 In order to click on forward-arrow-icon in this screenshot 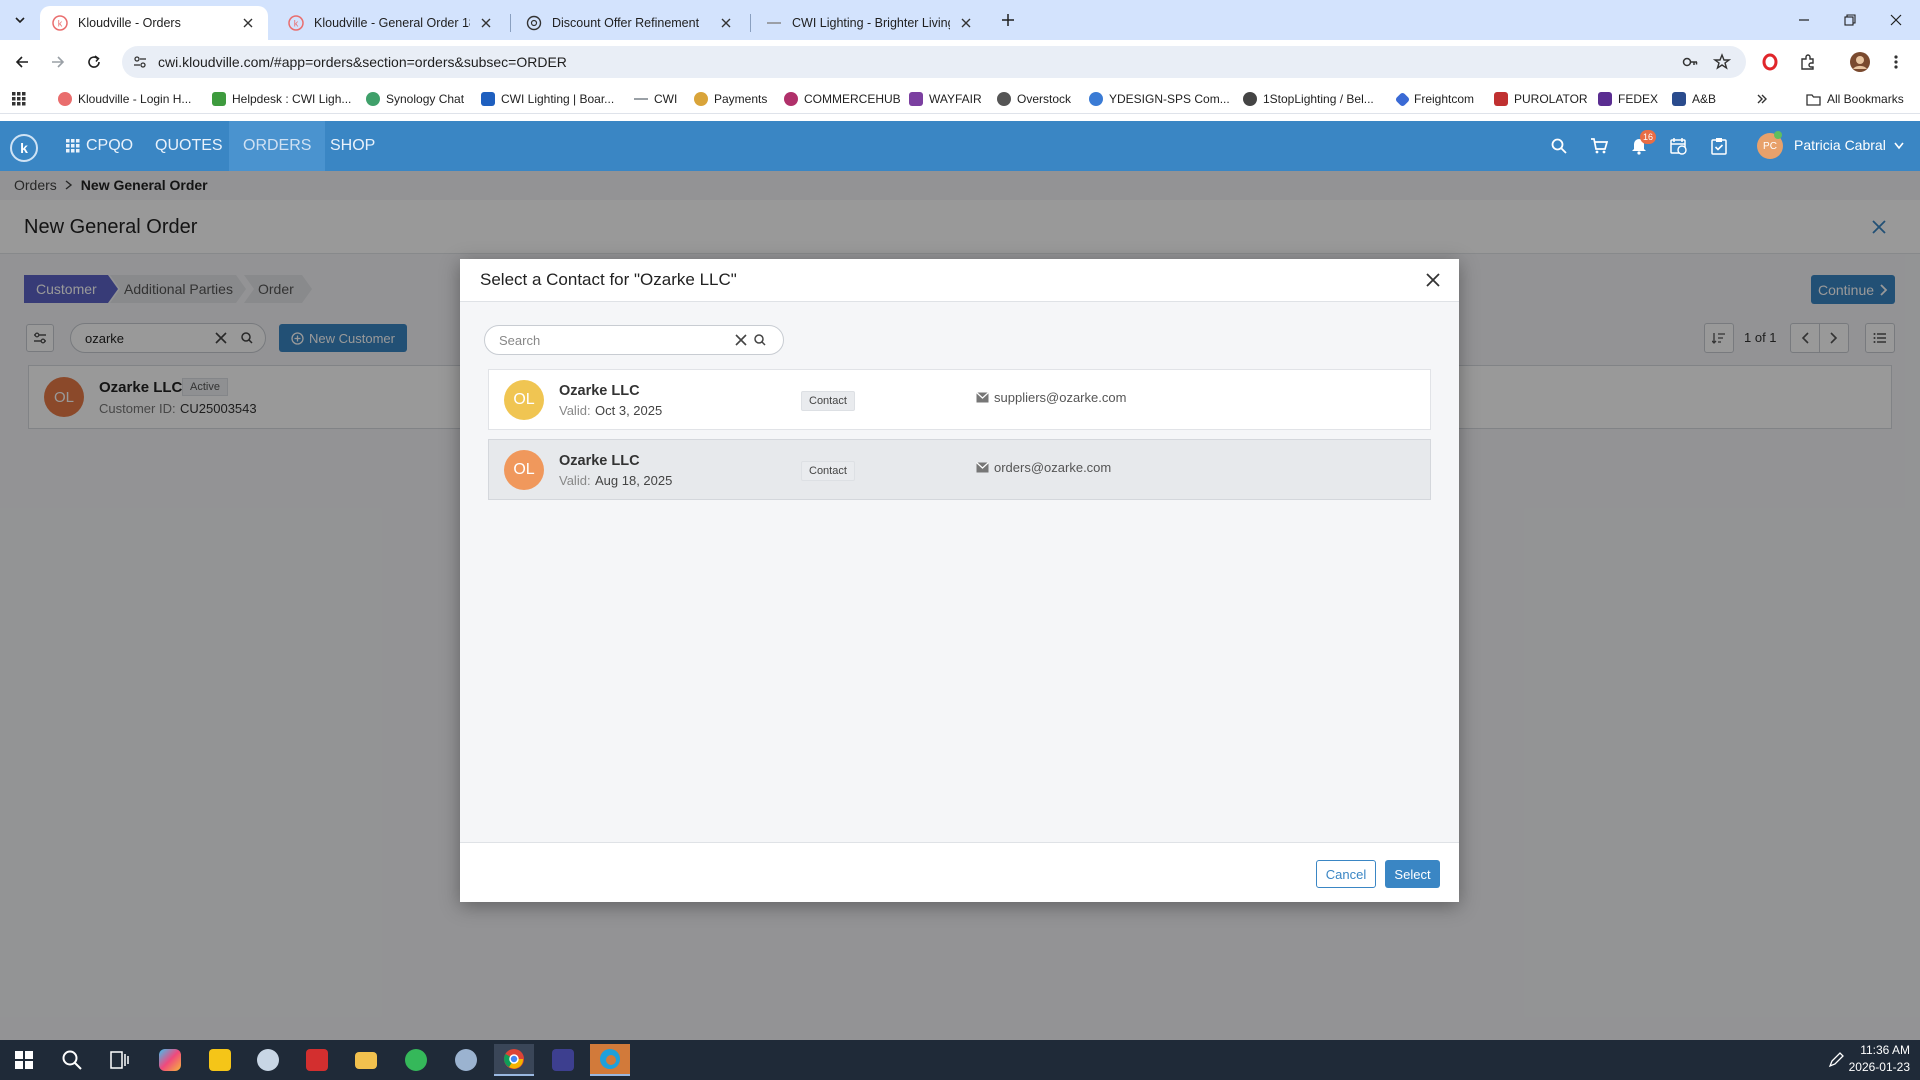, I will do `click(58, 62)`.